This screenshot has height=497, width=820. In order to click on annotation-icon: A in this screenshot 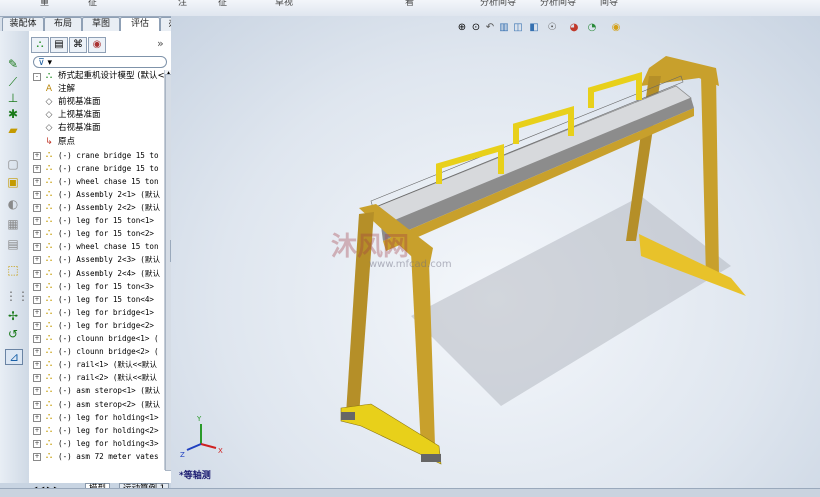, I will do `click(49, 89)`.